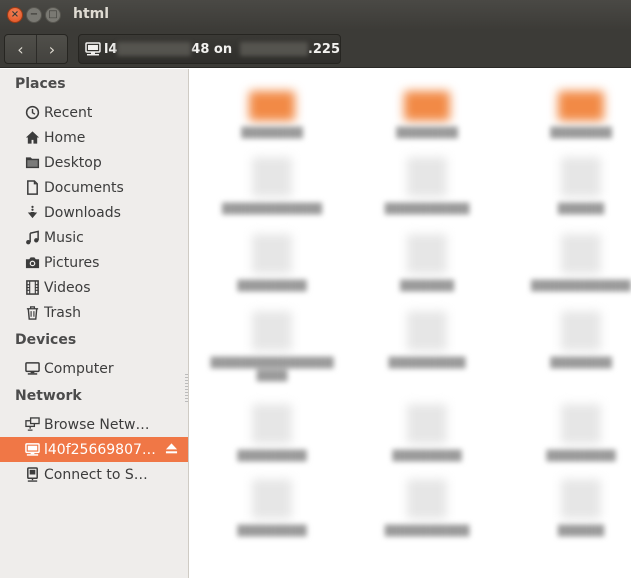 This screenshot has width=631, height=578. Describe the element at coordinates (46, 340) in the screenshot. I see `section-heading-devices: Devices` at that location.